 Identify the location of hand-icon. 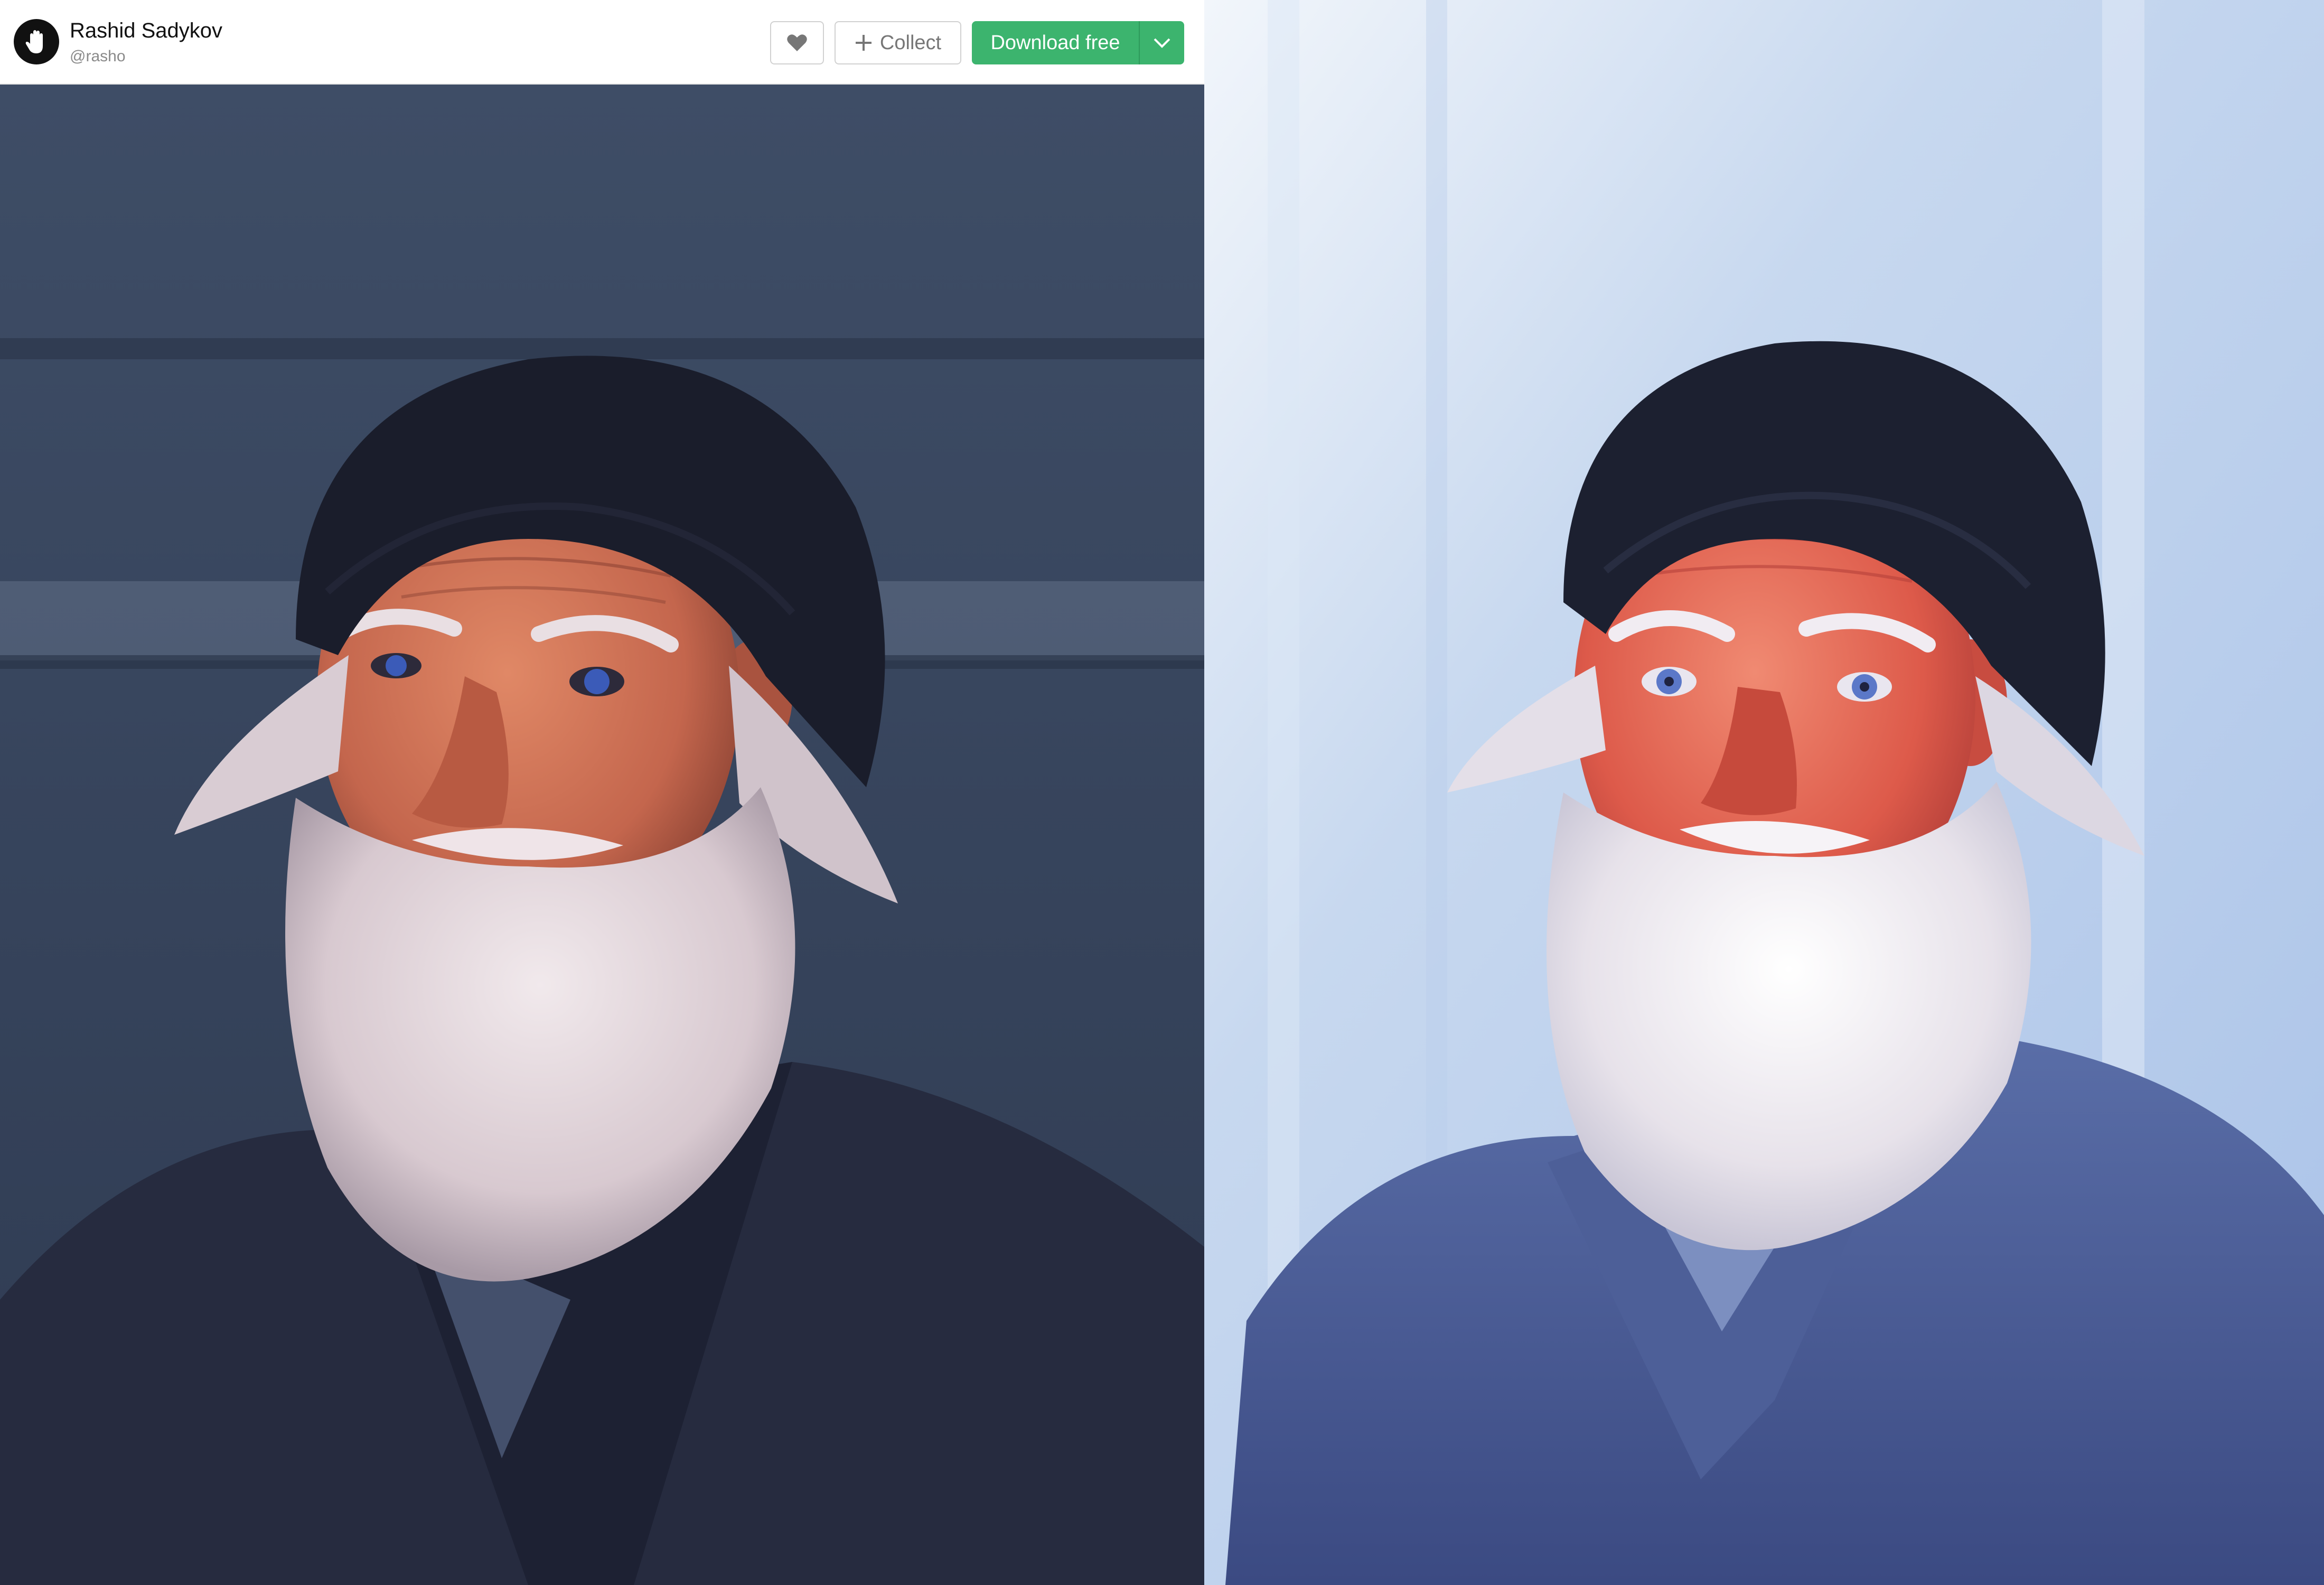
(37, 42).